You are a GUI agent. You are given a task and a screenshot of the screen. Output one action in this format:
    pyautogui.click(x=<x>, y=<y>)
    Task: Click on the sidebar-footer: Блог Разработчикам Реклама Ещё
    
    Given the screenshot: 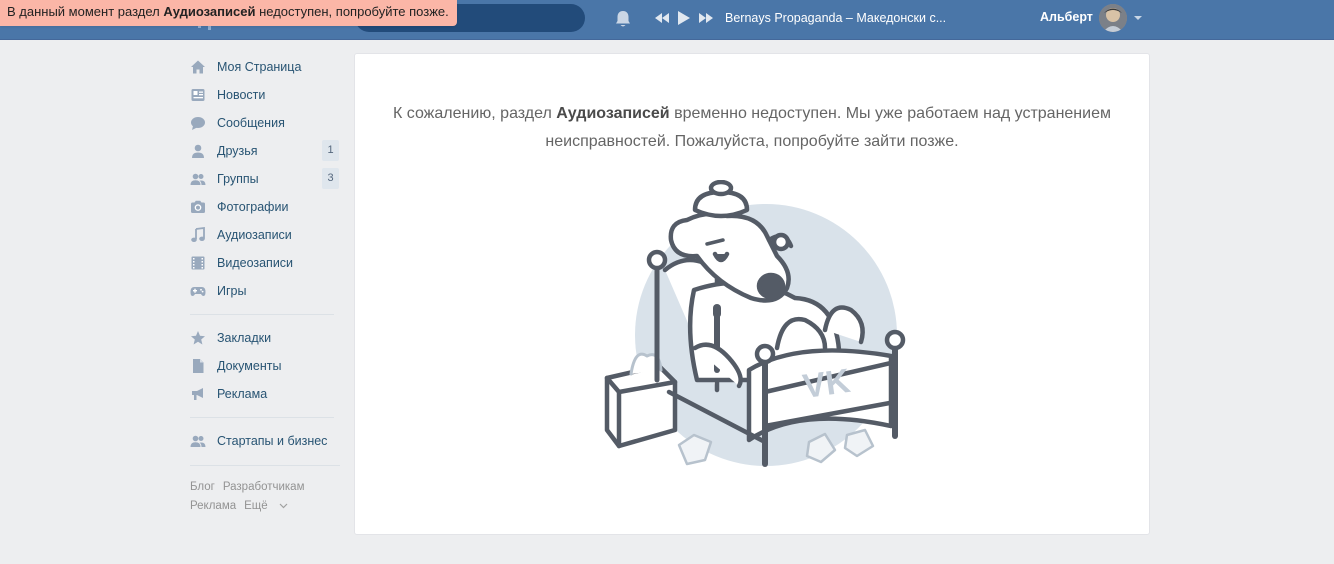 What is the action you would take?
    pyautogui.click(x=264, y=497)
    